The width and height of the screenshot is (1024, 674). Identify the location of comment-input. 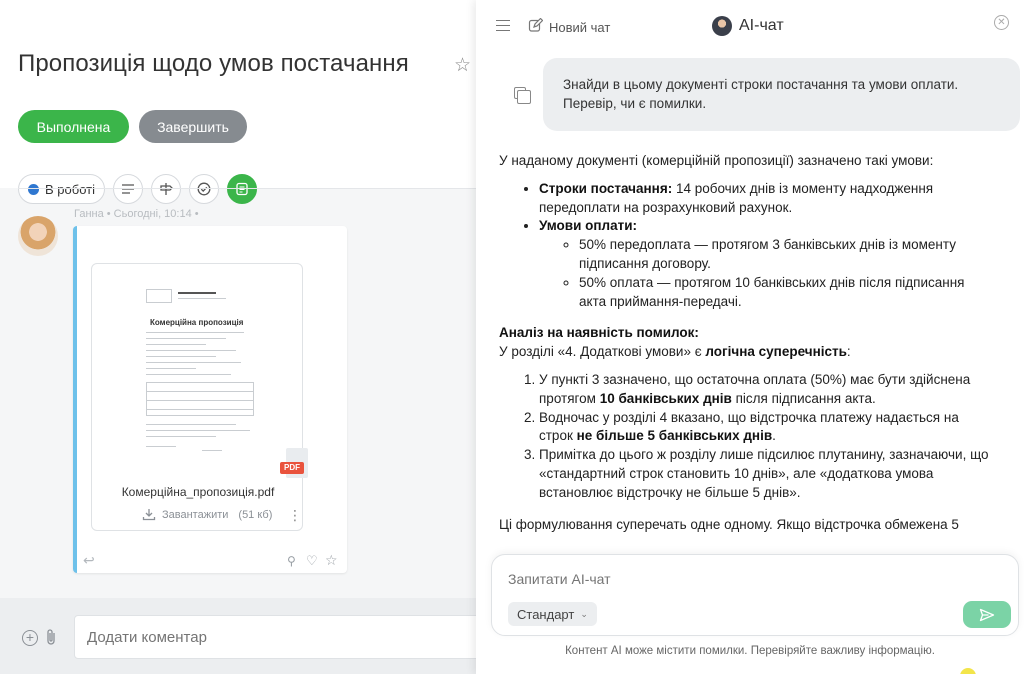
(275, 637).